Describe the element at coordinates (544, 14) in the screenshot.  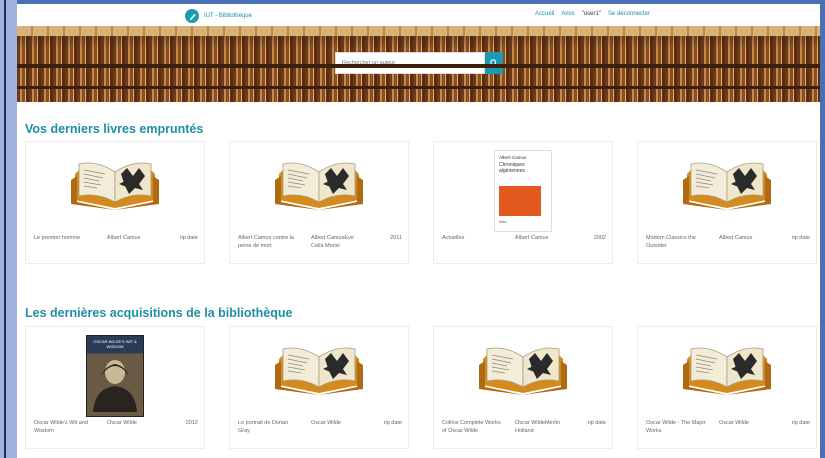
I see `nav-link-accueil: Accueil` at that location.